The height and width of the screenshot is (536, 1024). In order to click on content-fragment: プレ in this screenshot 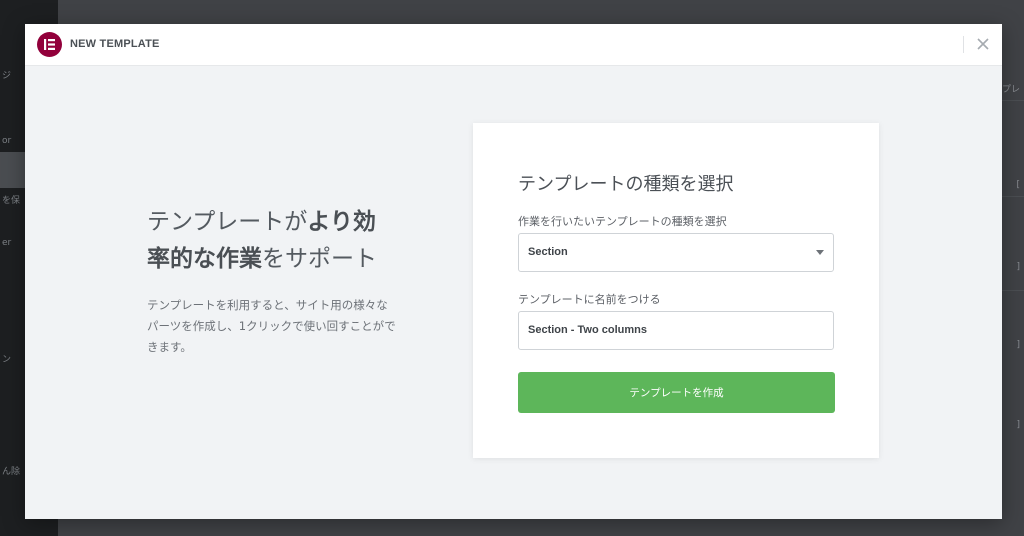, I will do `click(1010, 90)`.